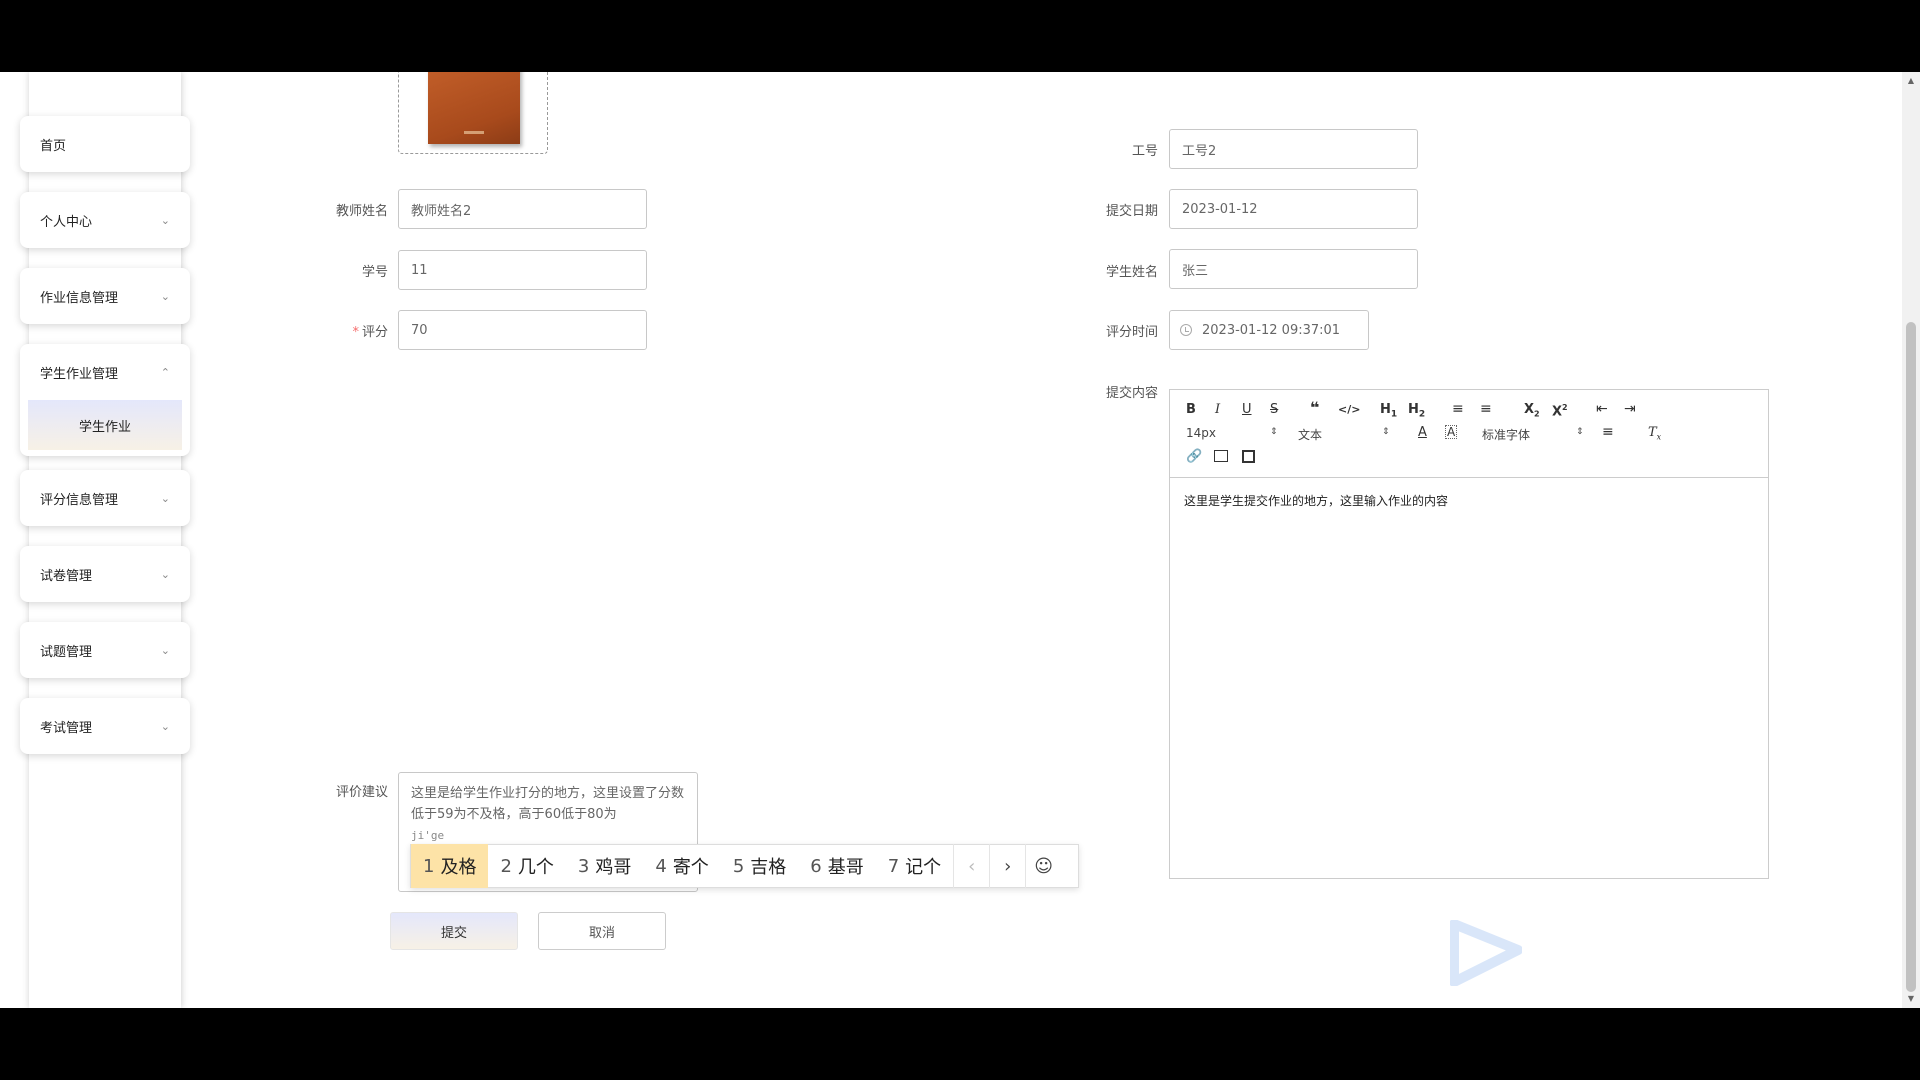 This screenshot has height=1080, width=1920. I want to click on clock-icon, so click(1186, 330).